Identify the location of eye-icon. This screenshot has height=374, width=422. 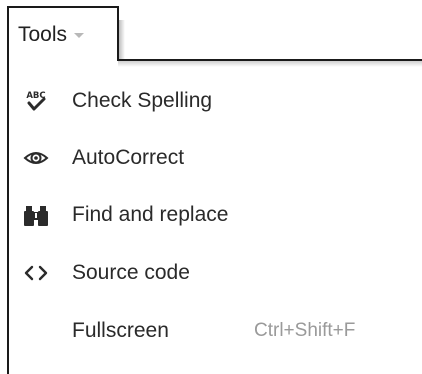
(36, 158).